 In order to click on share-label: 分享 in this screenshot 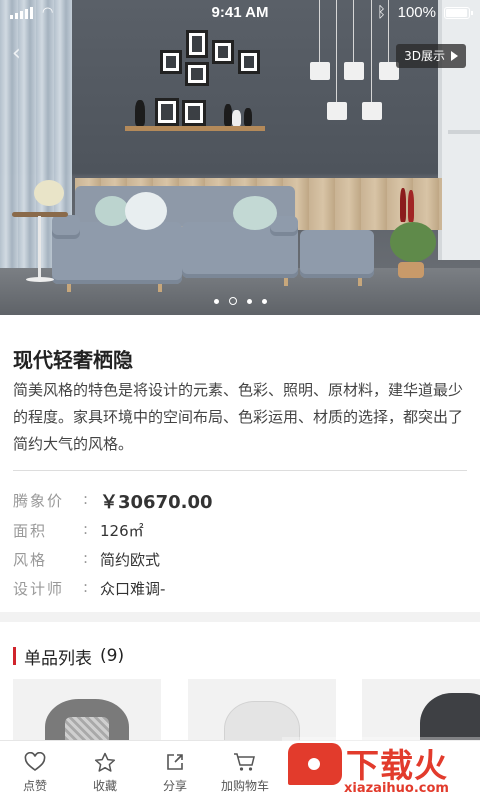, I will do `click(174, 786)`.